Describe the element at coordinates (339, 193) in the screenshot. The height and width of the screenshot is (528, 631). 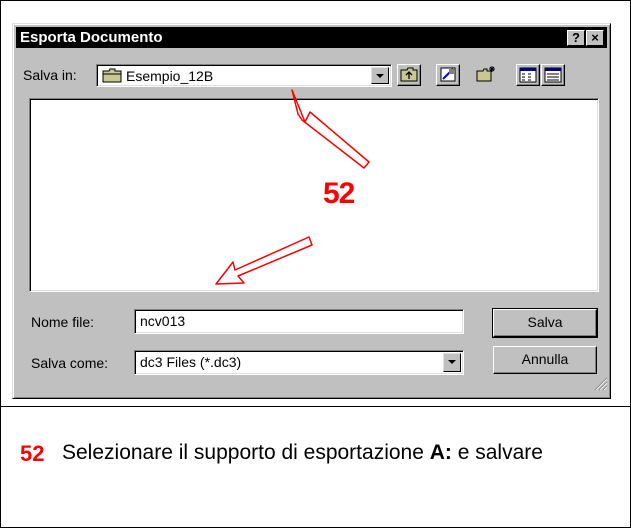
I see `callout-number: 52` at that location.